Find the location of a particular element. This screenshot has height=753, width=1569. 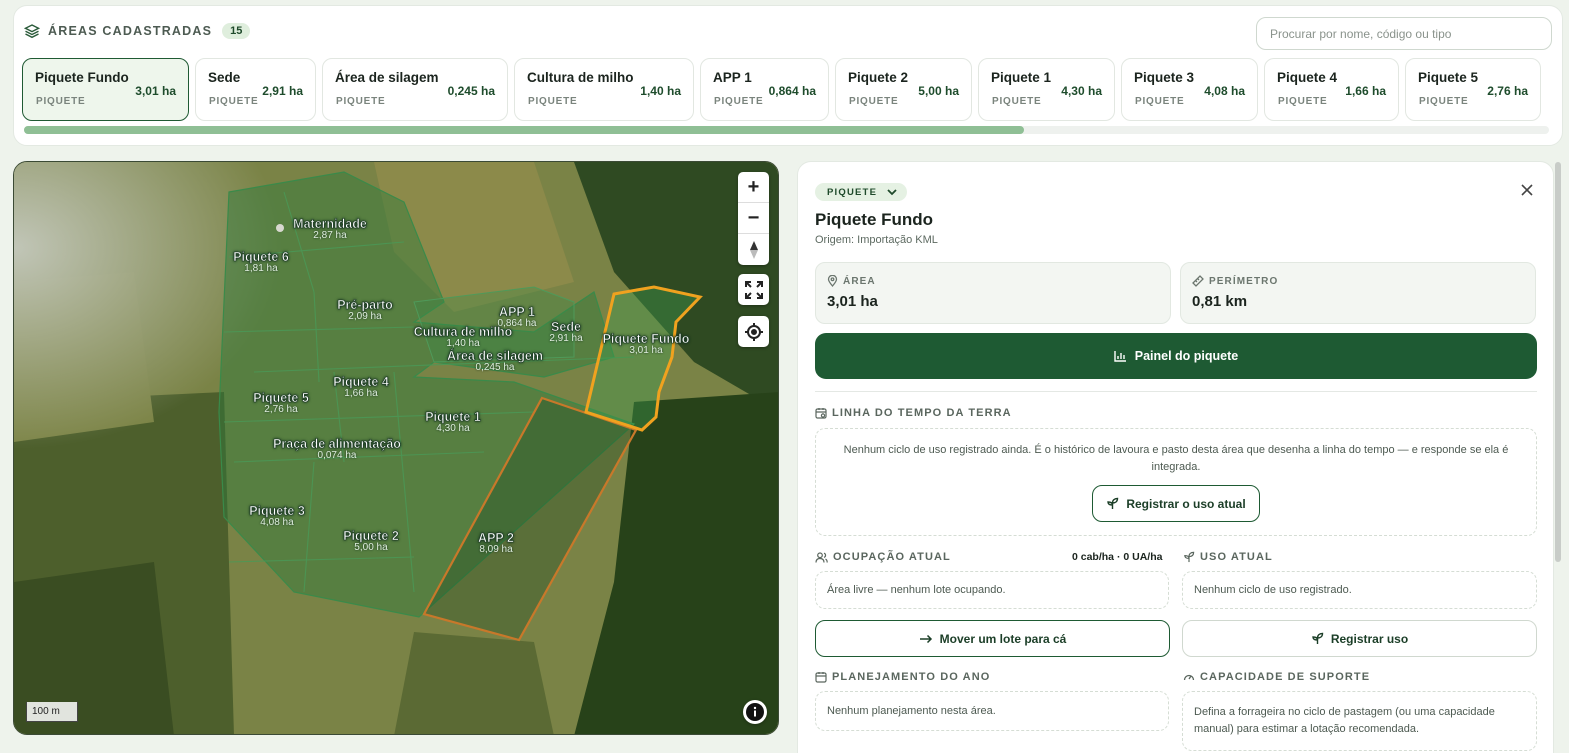

map-zoom-controls: + − is located at coordinates (753, 218).